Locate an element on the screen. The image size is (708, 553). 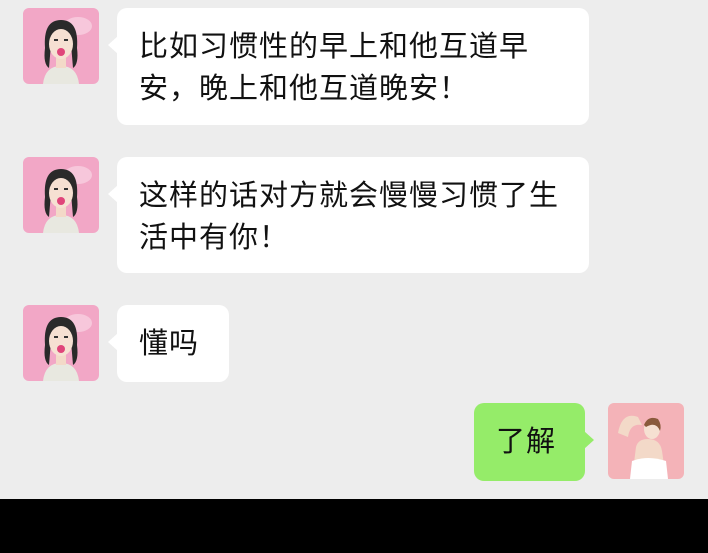
my-avatar is located at coordinates (646, 441).